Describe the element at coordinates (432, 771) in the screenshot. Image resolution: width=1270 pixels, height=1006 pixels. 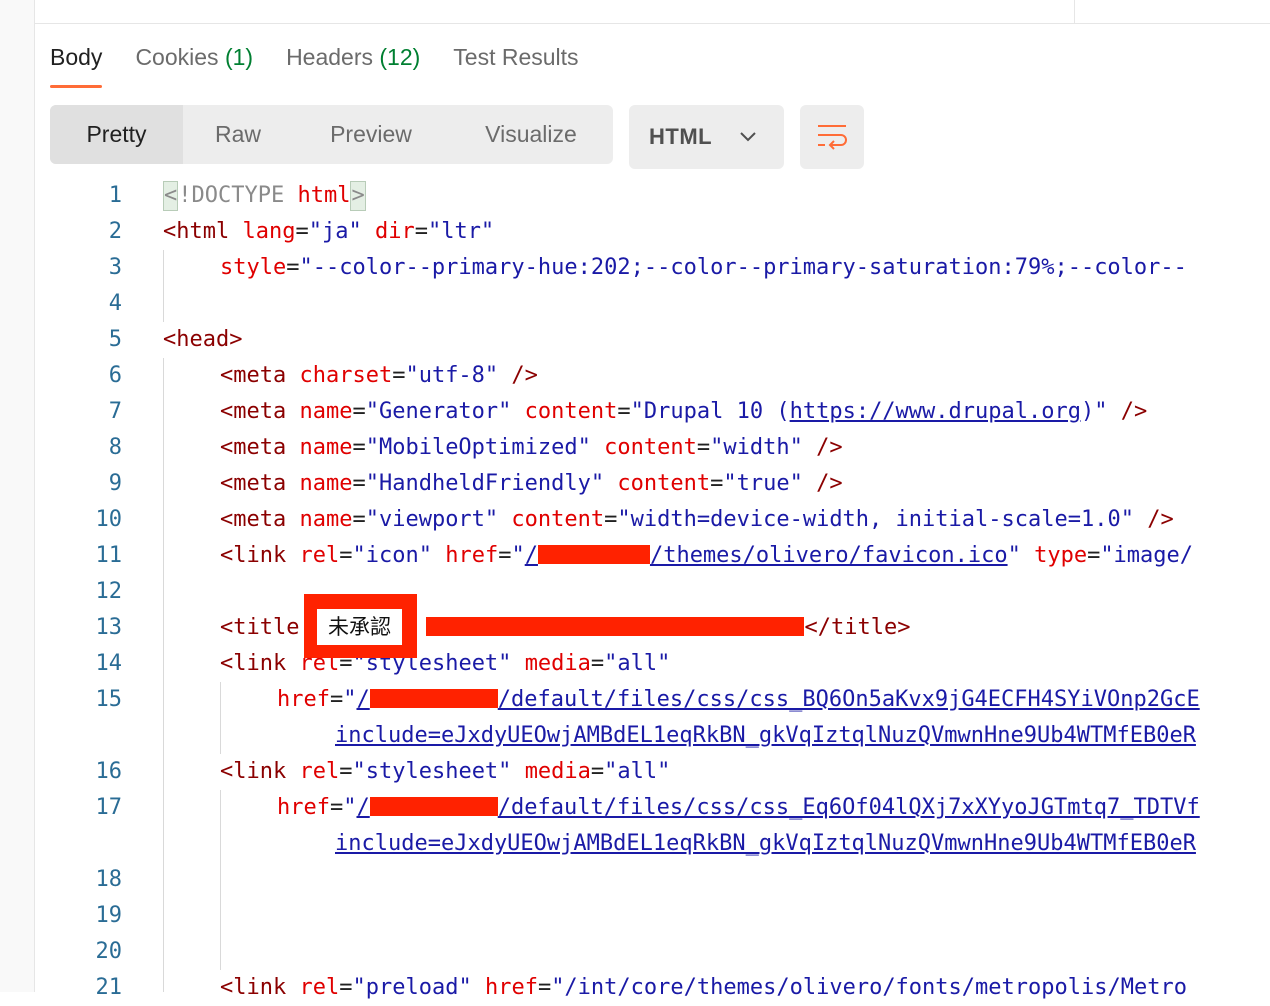
I see `attr-value: "stylesheet"` at that location.